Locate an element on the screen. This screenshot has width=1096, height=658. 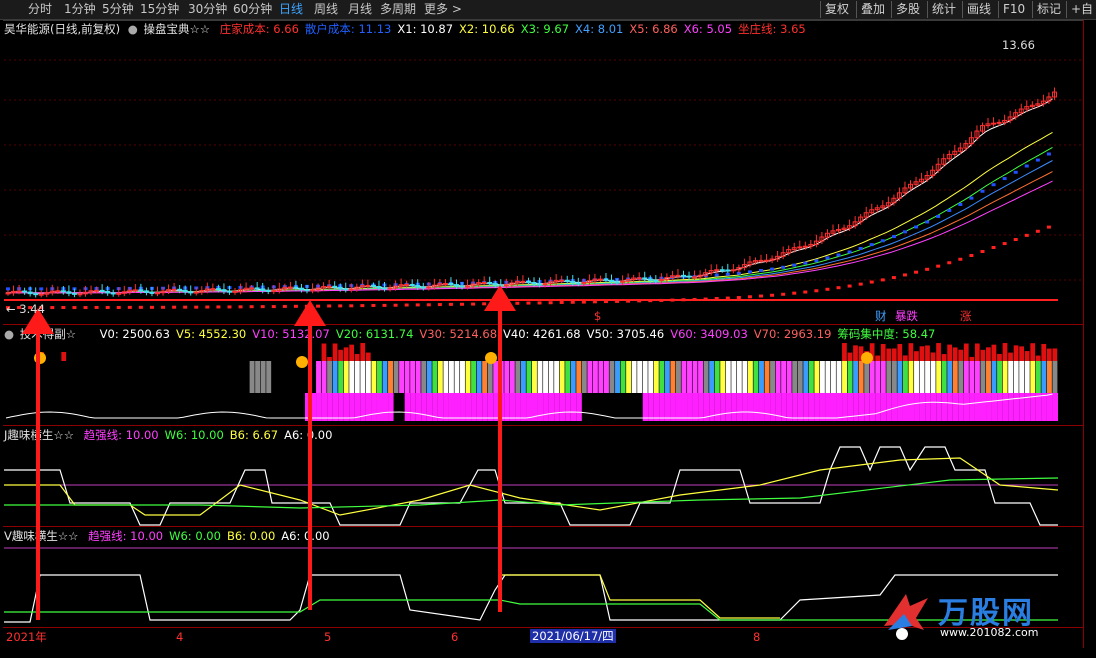
signal-arrow-2-head is located at coordinates (310, 313).